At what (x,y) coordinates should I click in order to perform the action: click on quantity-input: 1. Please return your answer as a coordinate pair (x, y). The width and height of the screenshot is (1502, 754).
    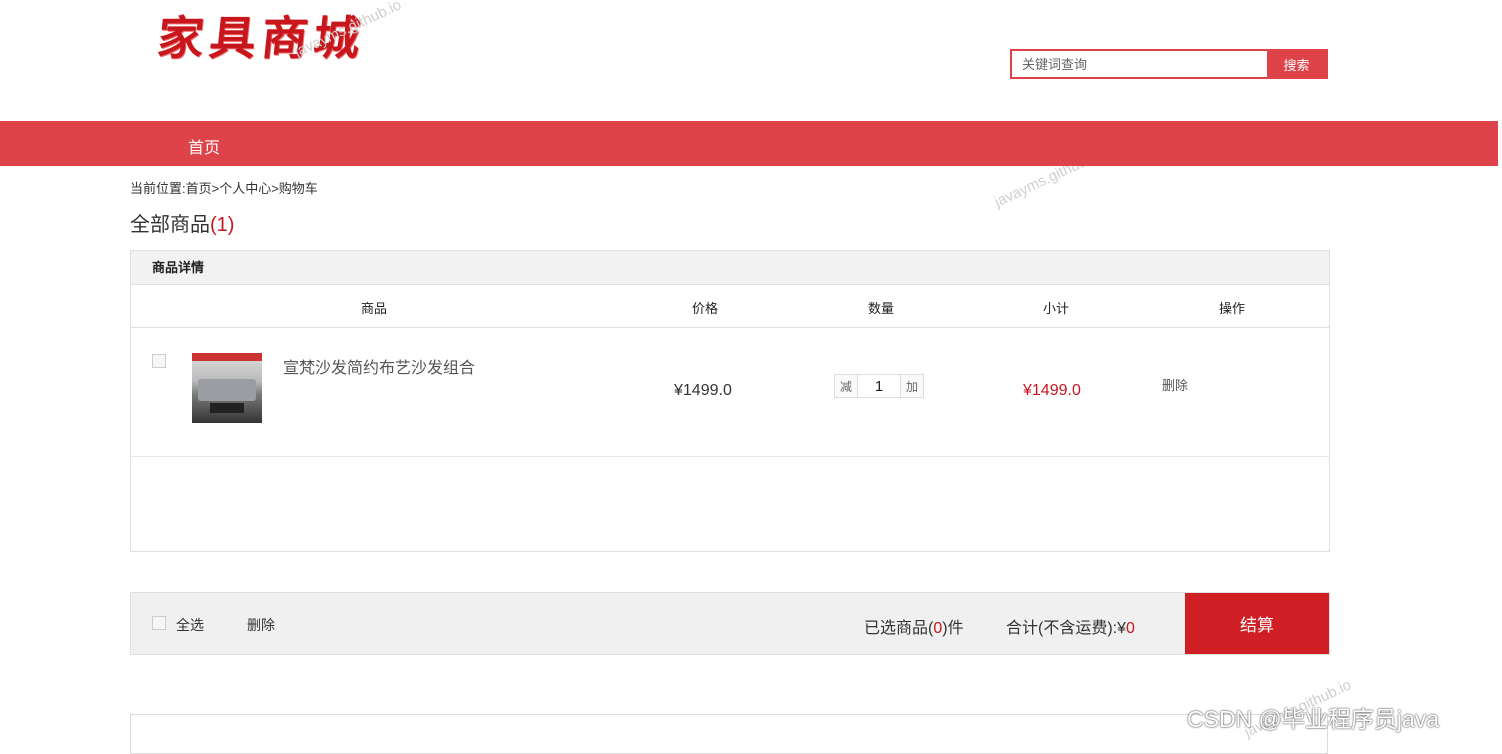
    Looking at the image, I should click on (879, 386).